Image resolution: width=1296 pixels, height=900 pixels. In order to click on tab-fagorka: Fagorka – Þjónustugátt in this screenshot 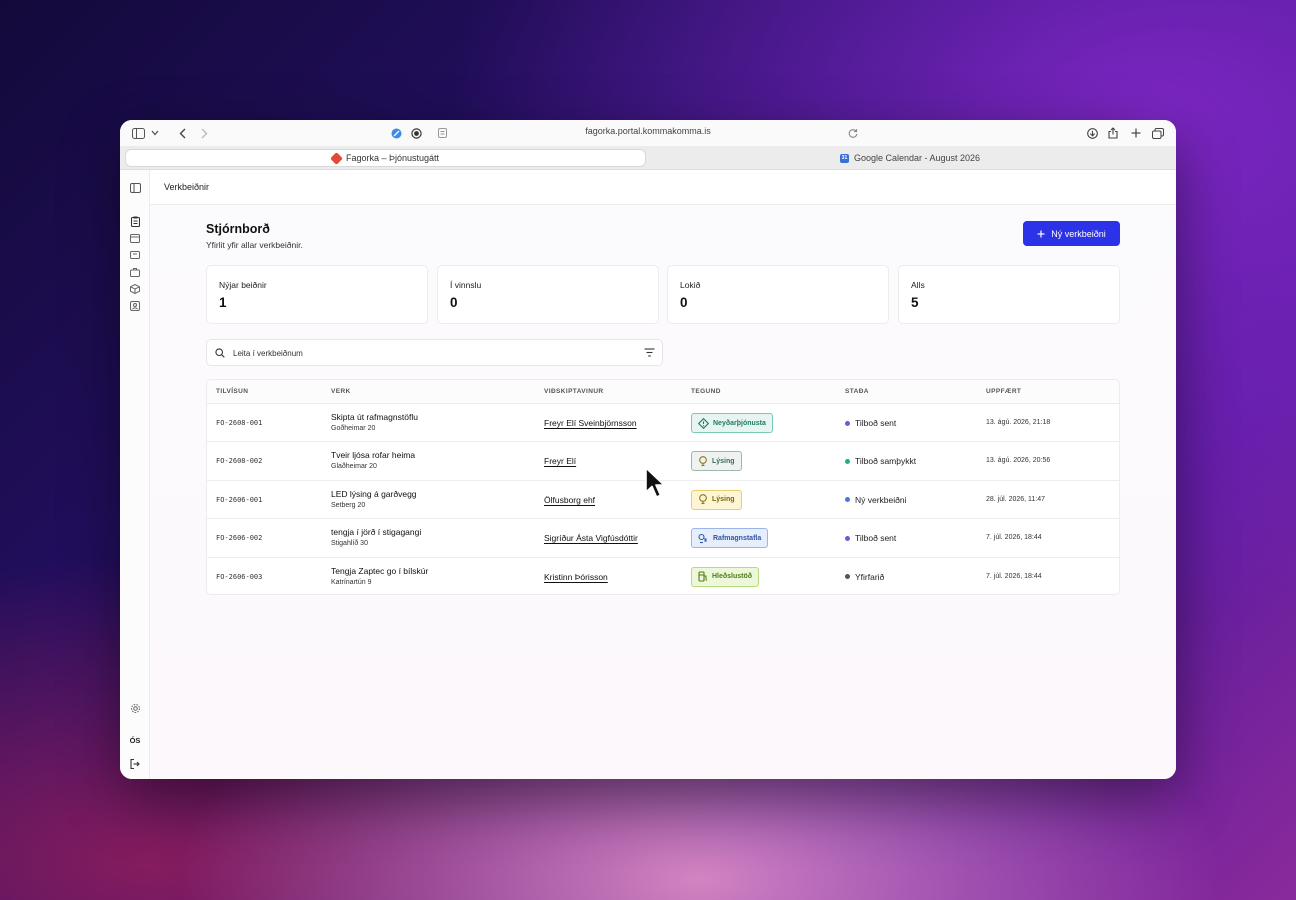, I will do `click(385, 158)`.